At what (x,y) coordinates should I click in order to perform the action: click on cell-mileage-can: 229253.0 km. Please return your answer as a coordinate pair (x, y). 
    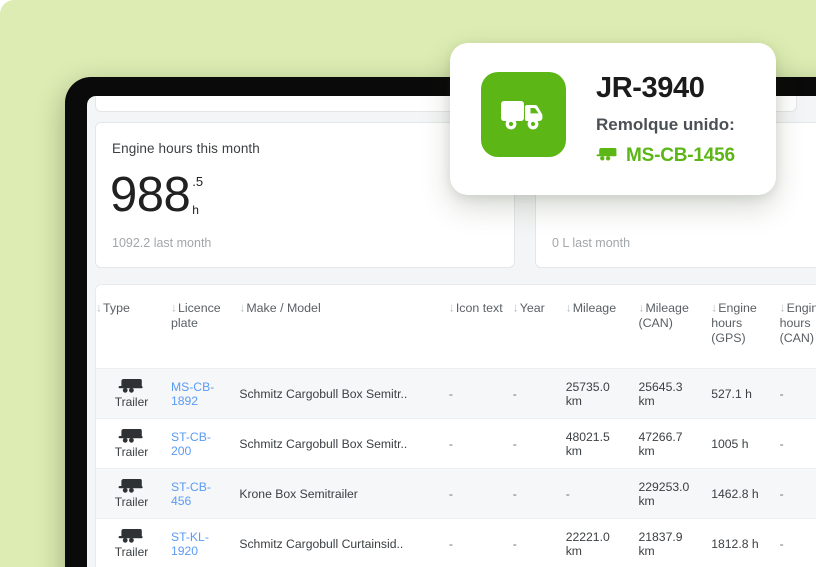
    Looking at the image, I should click on (675, 493).